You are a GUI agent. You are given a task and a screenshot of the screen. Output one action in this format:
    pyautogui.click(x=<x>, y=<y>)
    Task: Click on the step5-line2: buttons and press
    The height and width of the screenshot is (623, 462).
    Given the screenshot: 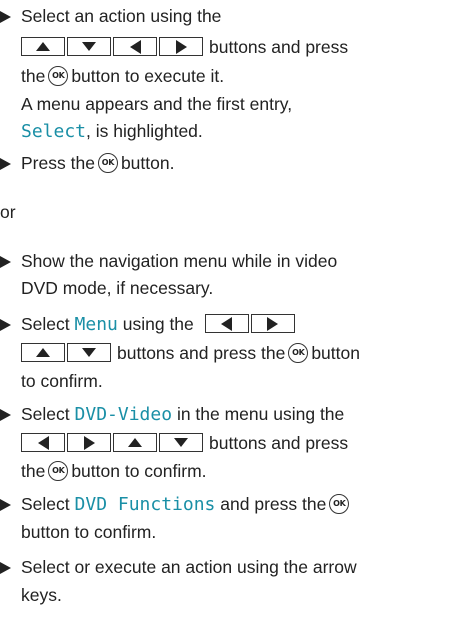 What is the action you would take?
    pyautogui.click(x=184, y=443)
    